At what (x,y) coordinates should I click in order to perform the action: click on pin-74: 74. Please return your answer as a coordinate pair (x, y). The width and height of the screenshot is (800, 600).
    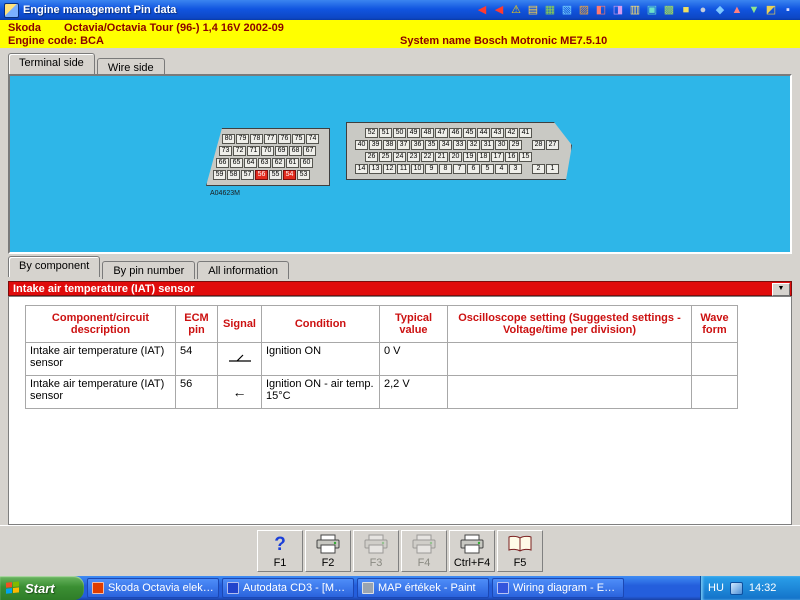
    Looking at the image, I should click on (312, 139).